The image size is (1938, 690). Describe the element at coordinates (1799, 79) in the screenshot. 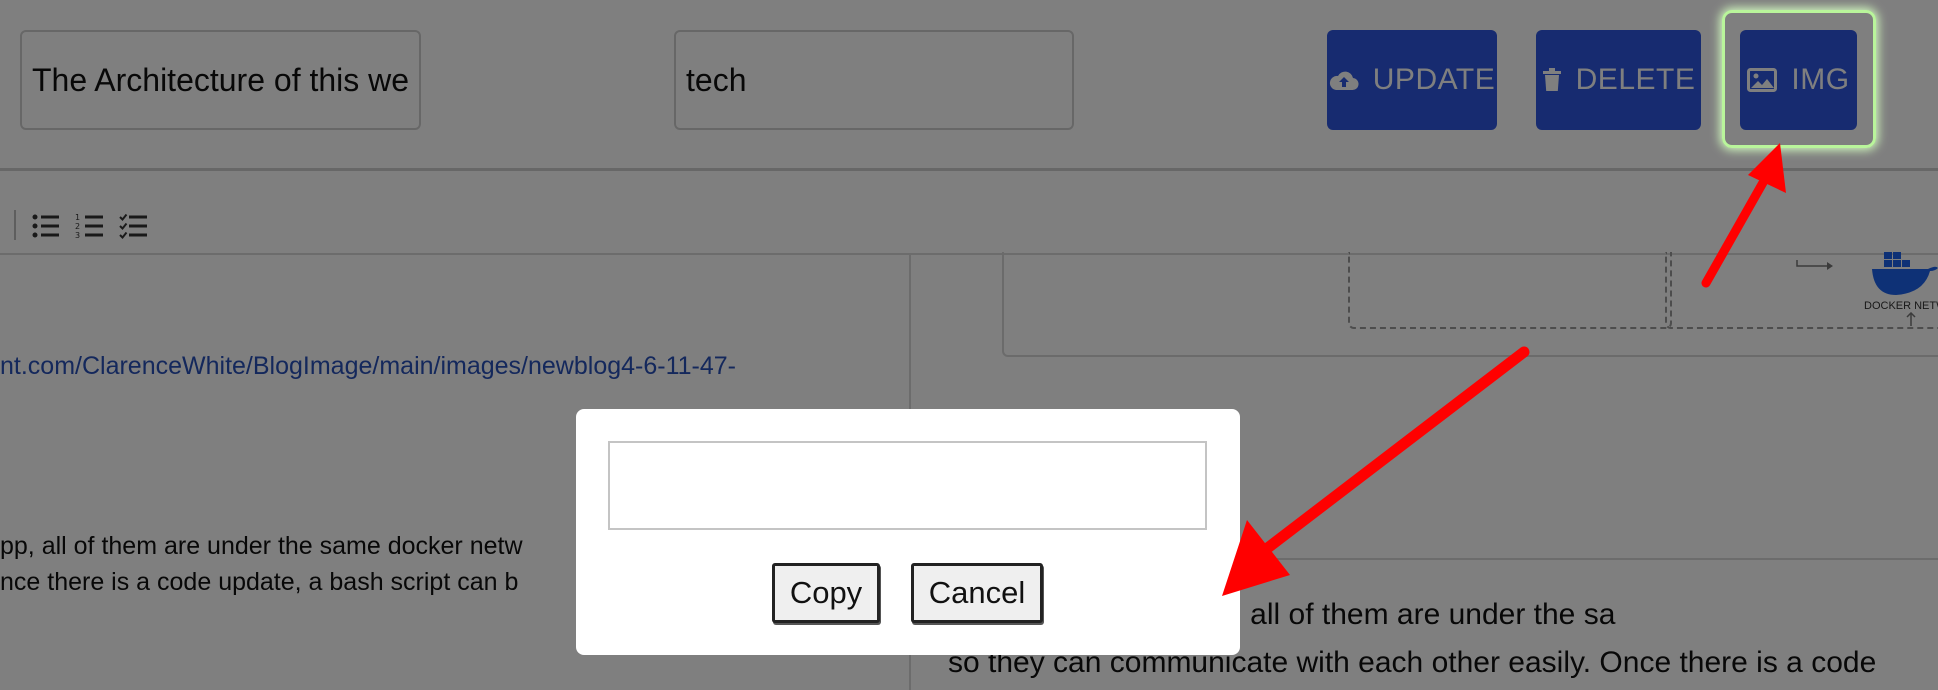

I see `img-button-highlight` at that location.